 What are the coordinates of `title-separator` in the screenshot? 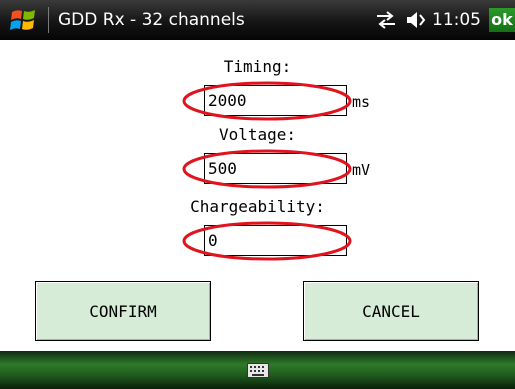 It's located at (48, 20).